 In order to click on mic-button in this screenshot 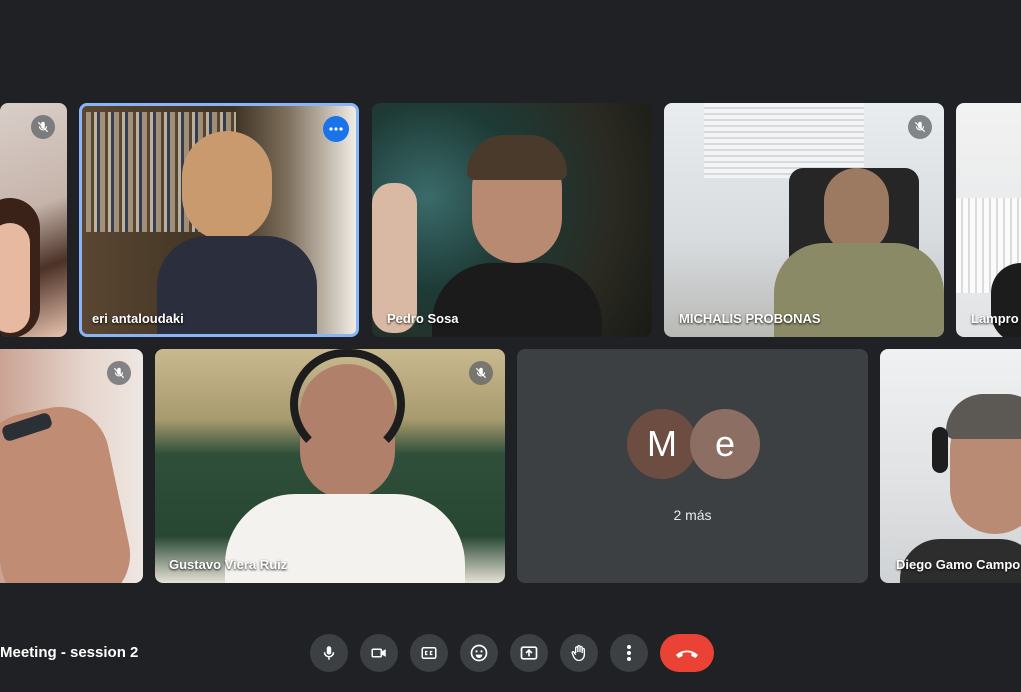, I will do `click(329, 653)`.